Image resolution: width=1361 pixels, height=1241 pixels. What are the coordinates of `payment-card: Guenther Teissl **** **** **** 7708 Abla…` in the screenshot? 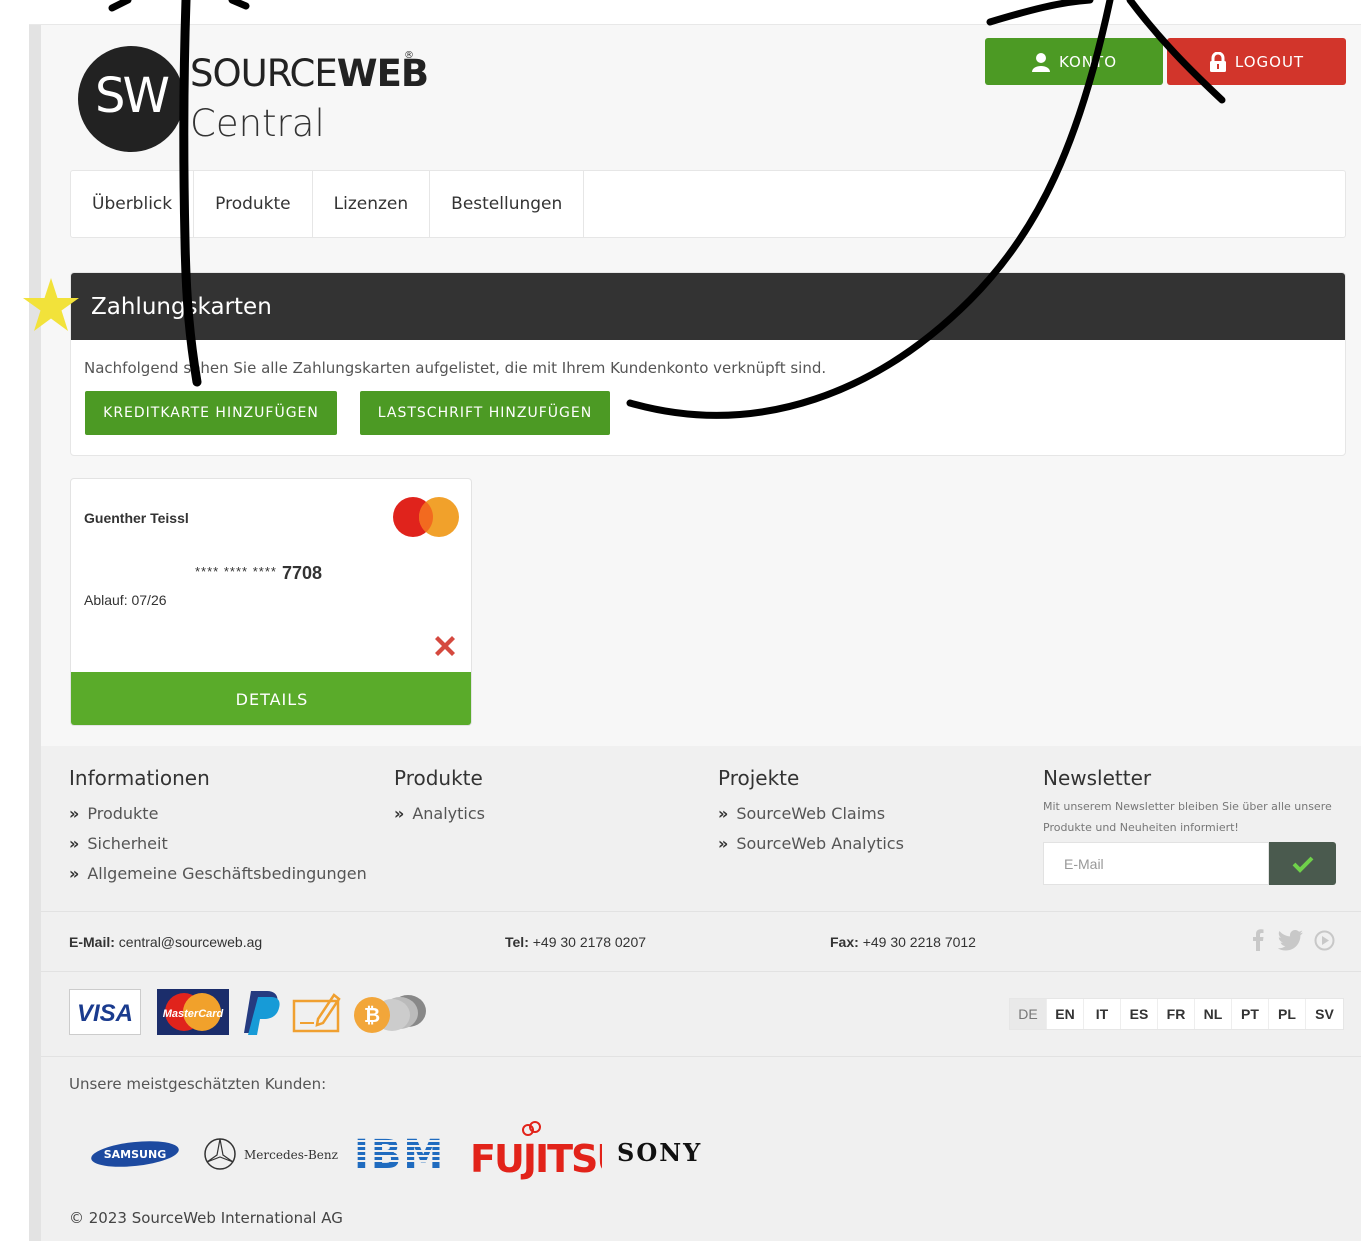 It's located at (271, 602).